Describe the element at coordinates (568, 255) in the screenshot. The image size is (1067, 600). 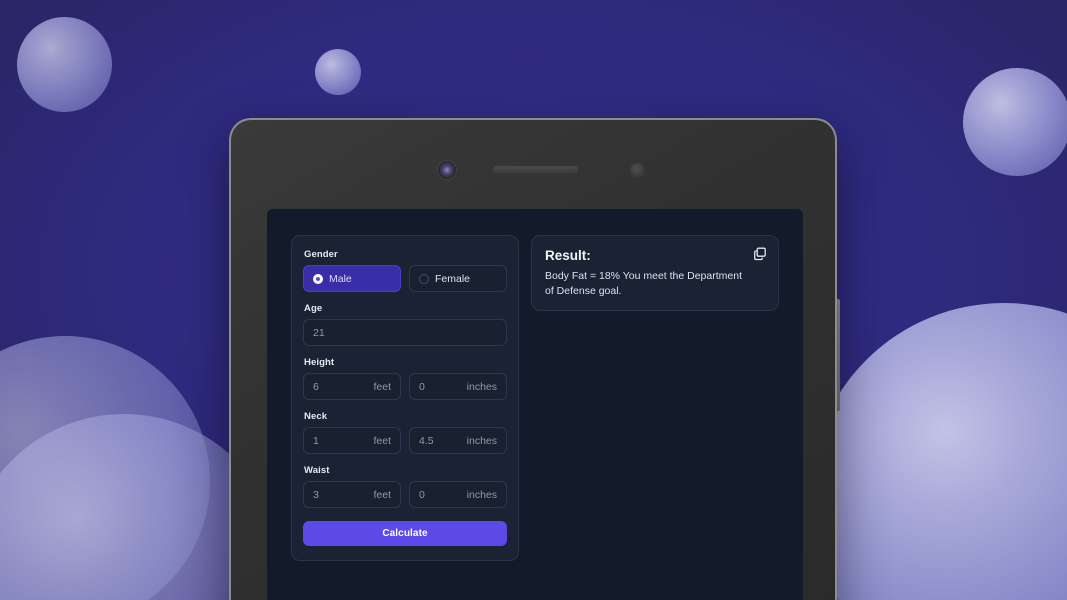
I see `result-title: Result:` at that location.